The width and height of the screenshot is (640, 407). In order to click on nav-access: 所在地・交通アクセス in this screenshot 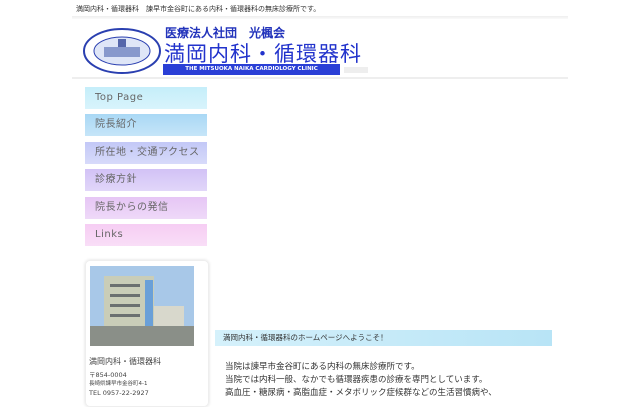, I will do `click(146, 153)`.